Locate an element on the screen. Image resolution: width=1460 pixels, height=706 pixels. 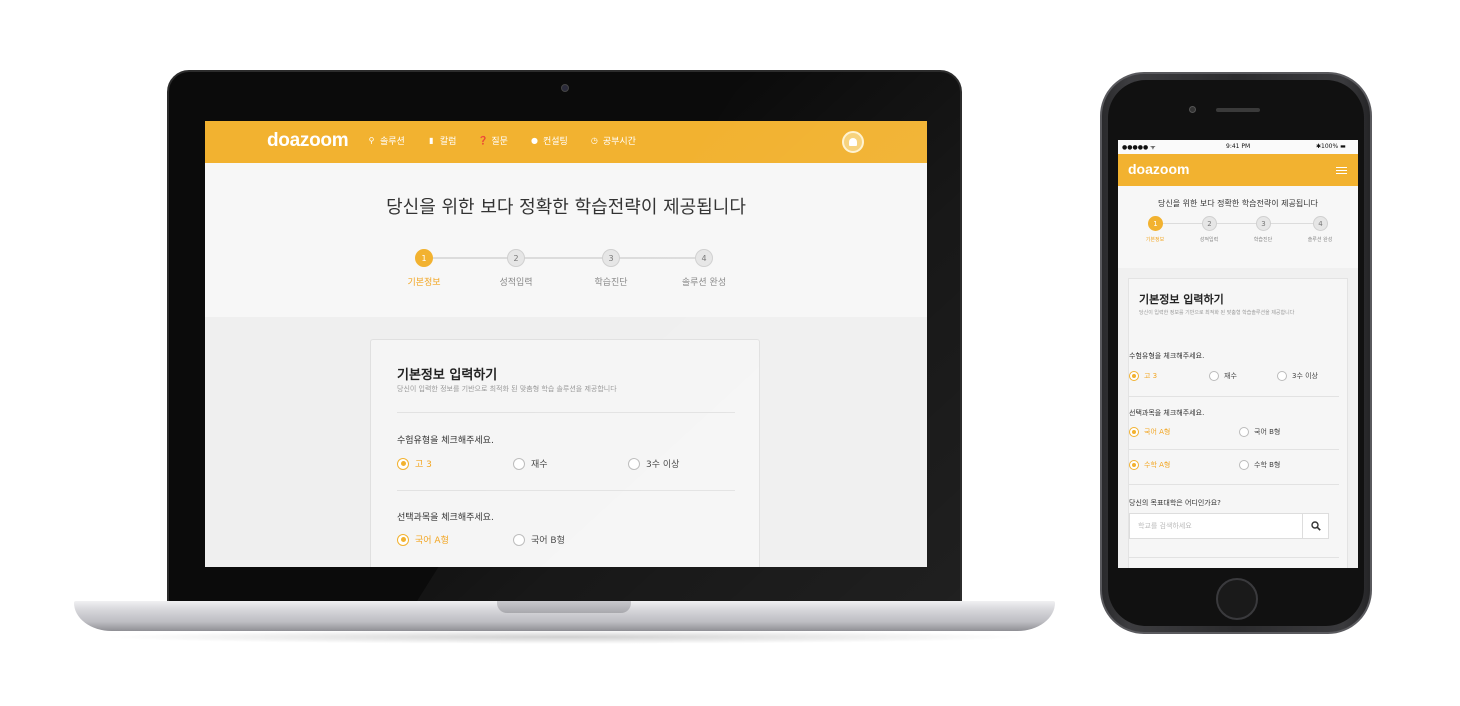
phone-camera is located at coordinates (1192, 109).